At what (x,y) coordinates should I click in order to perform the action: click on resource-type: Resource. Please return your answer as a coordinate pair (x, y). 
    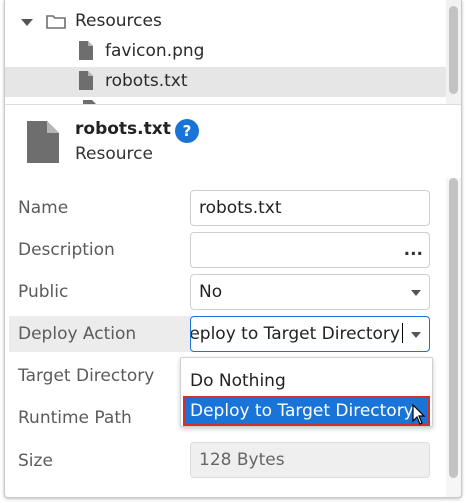
    Looking at the image, I should click on (114, 154).